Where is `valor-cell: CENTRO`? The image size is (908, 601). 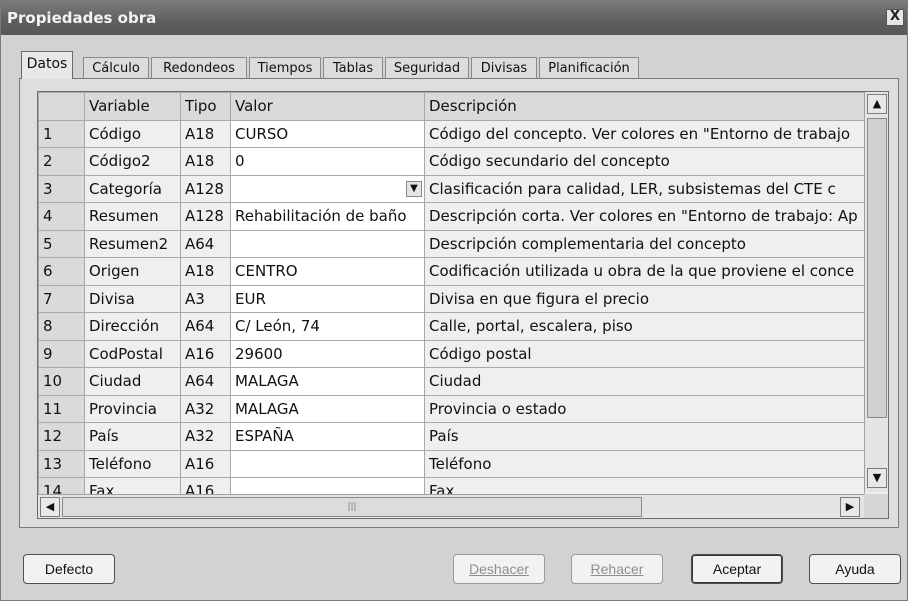
valor-cell: CENTRO is located at coordinates (327, 271).